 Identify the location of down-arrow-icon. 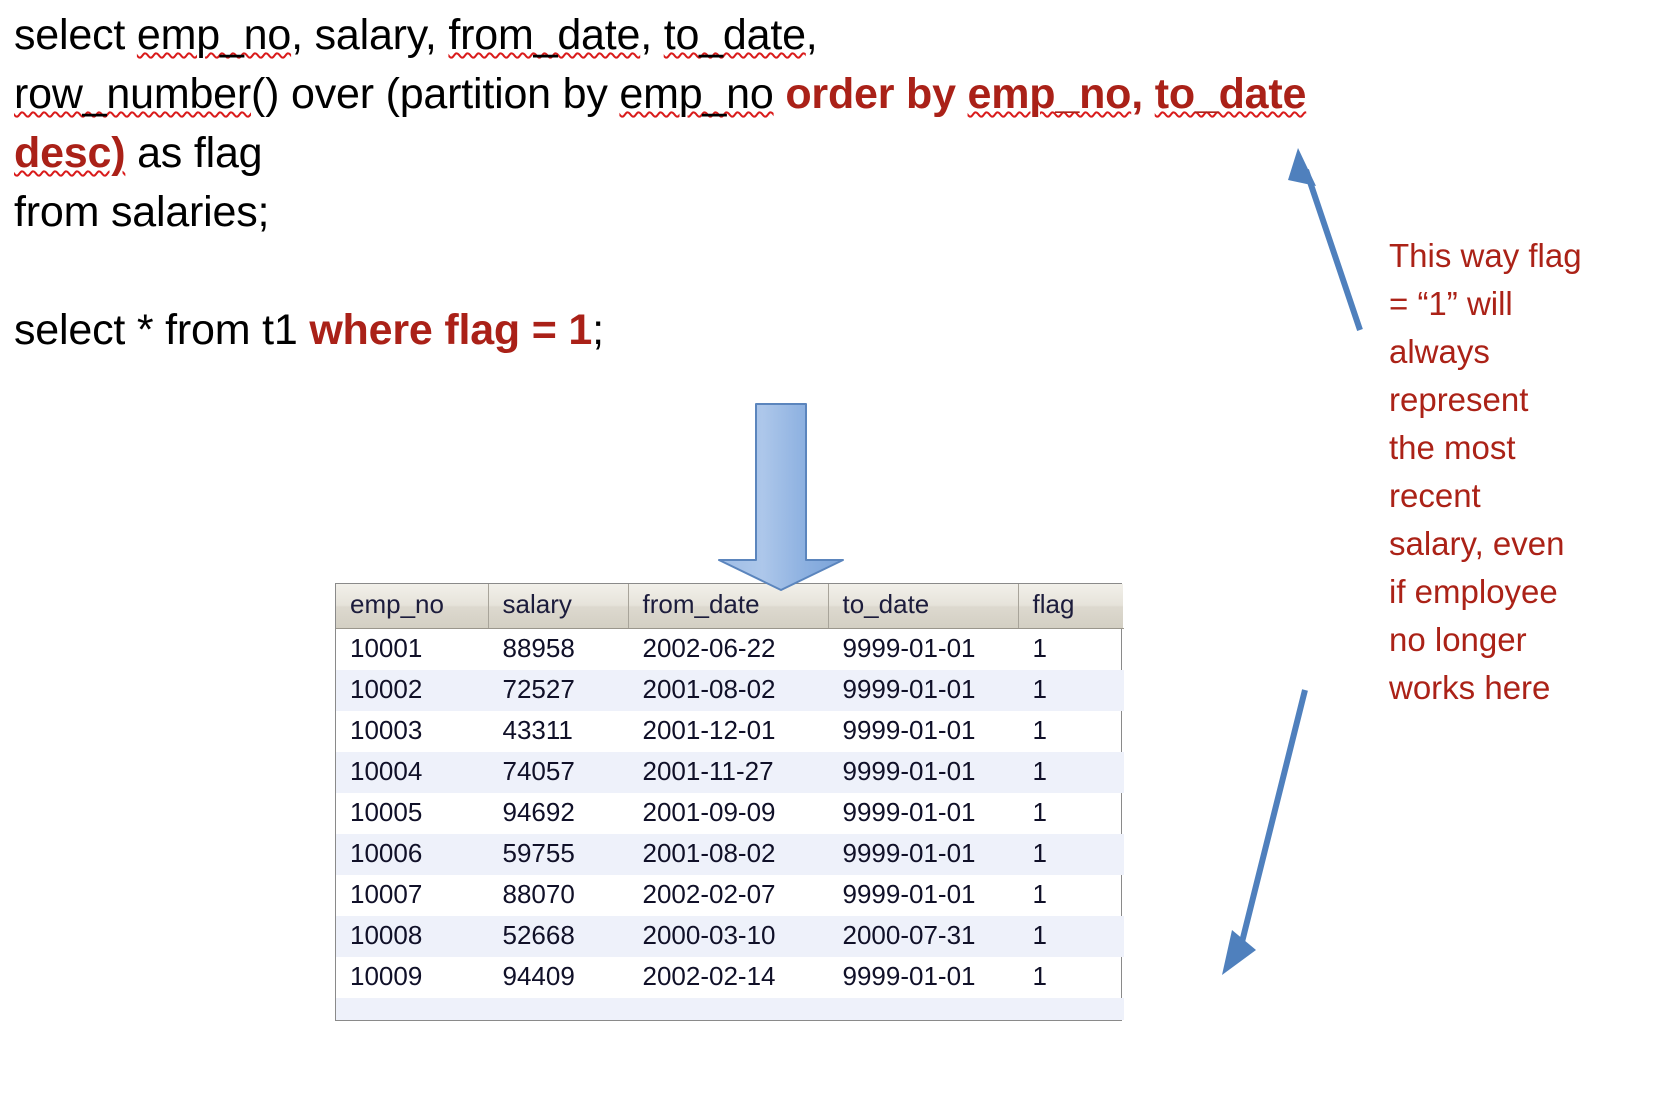
(781, 497).